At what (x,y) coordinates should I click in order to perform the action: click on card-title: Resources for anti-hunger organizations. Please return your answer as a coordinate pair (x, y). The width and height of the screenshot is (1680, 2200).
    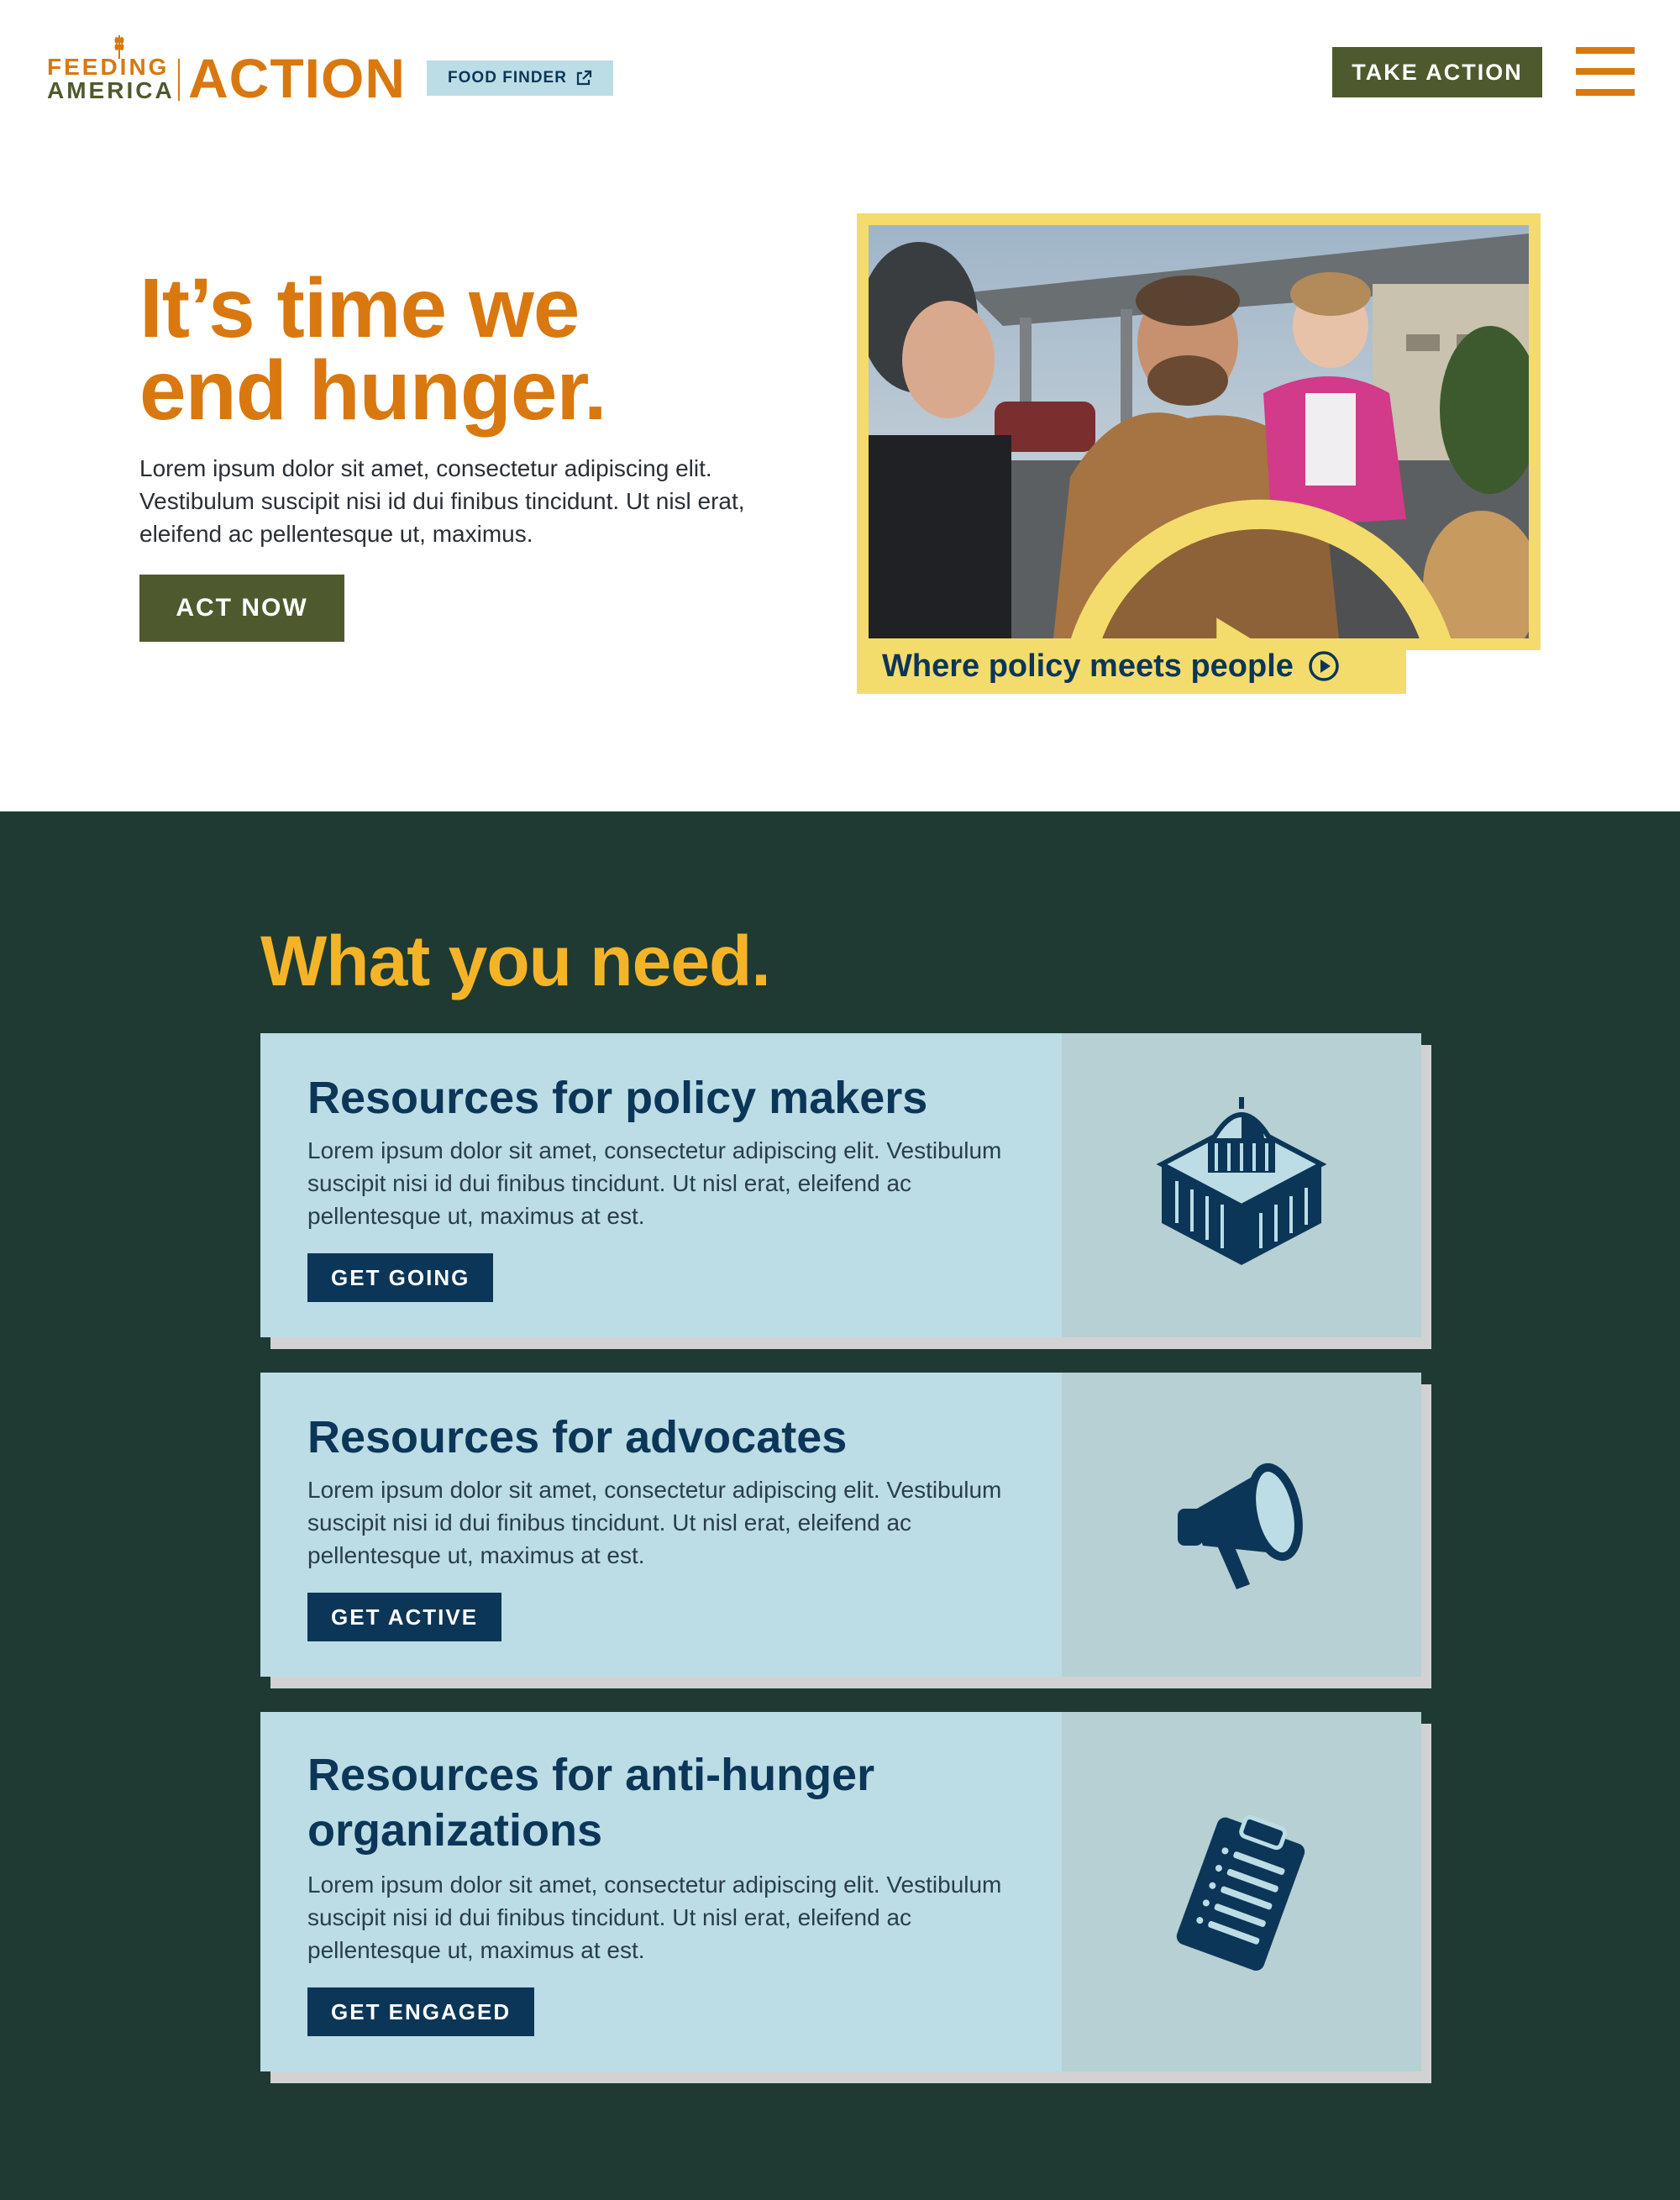
    Looking at the image, I should click on (591, 1803).